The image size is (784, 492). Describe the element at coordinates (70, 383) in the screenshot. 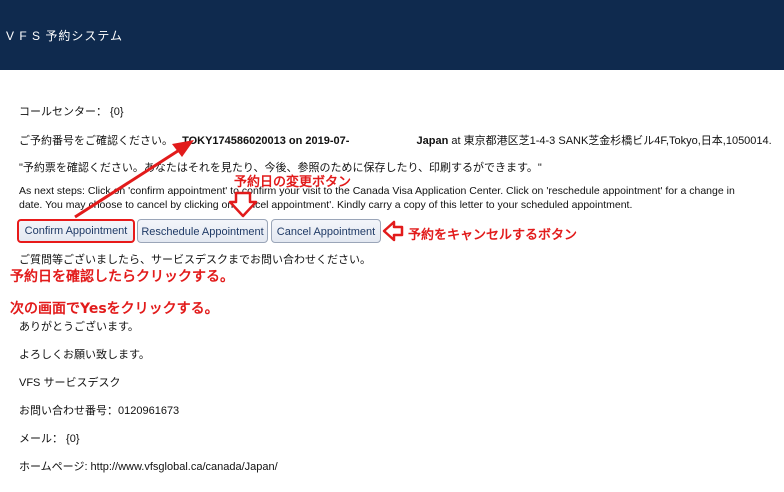

I see `service-desk-text: VFS サービスデスク` at that location.